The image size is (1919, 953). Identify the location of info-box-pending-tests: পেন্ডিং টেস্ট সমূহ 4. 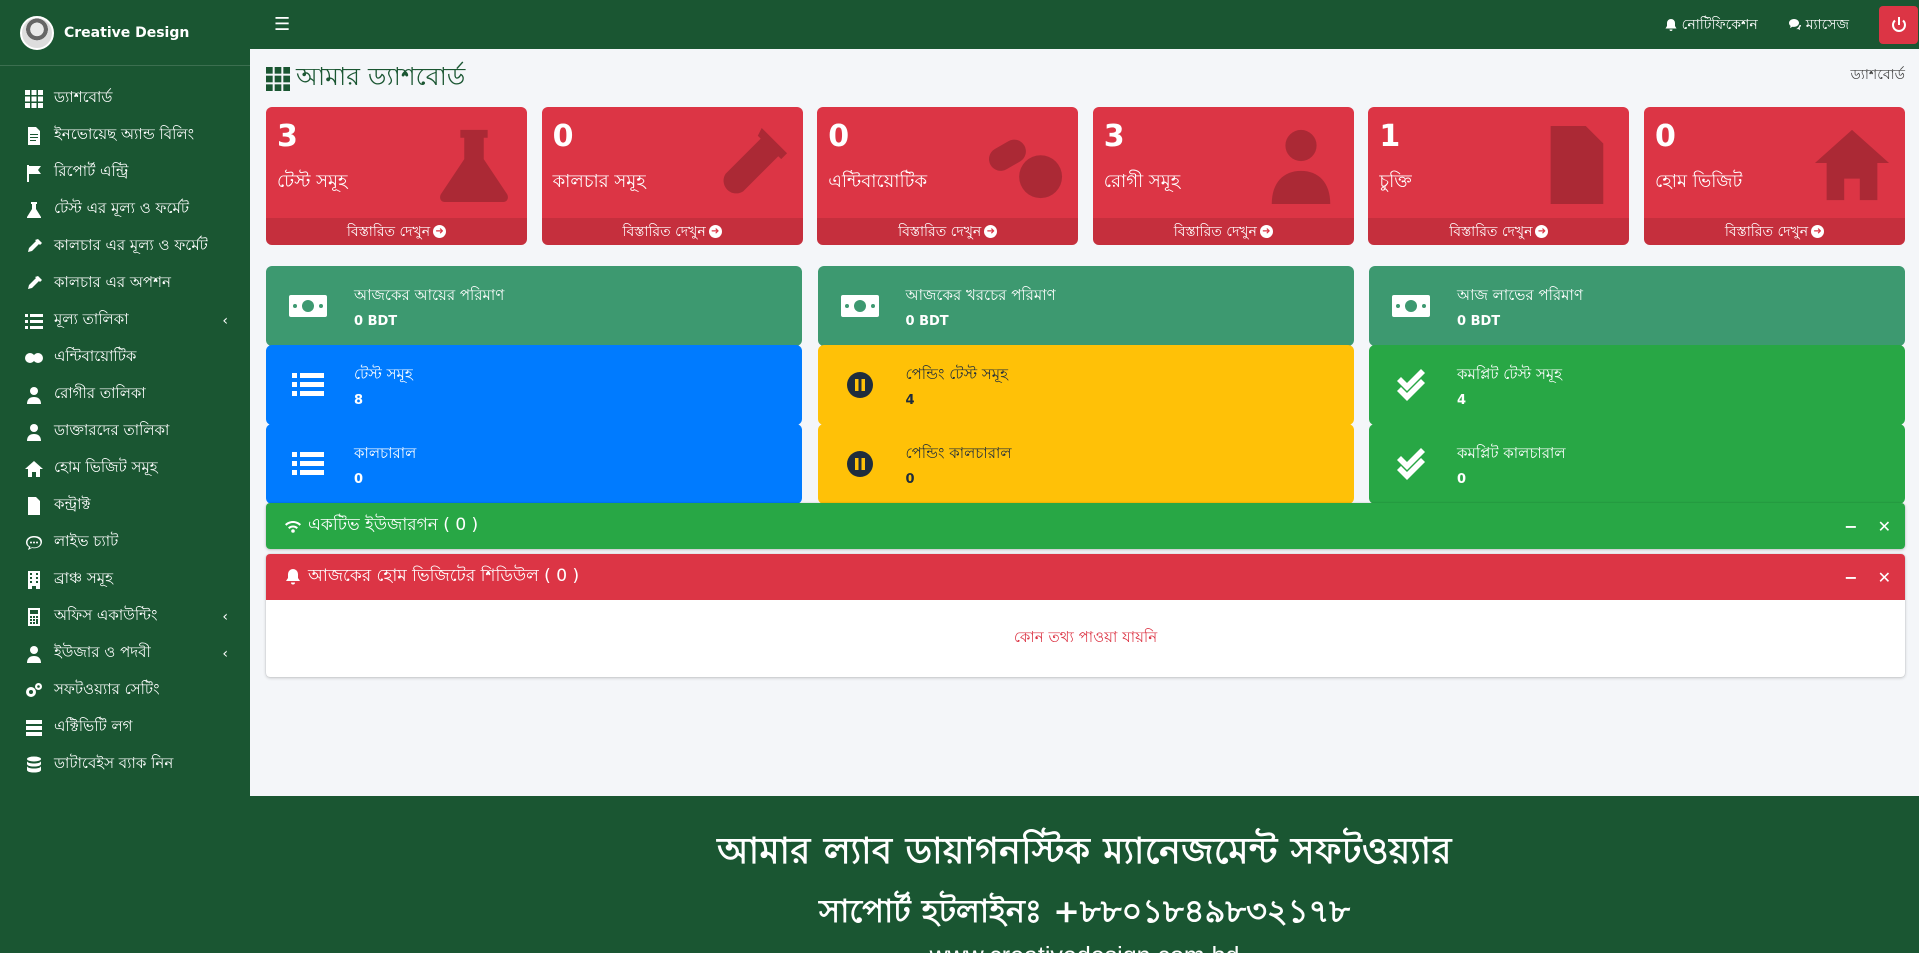
(1085, 385).